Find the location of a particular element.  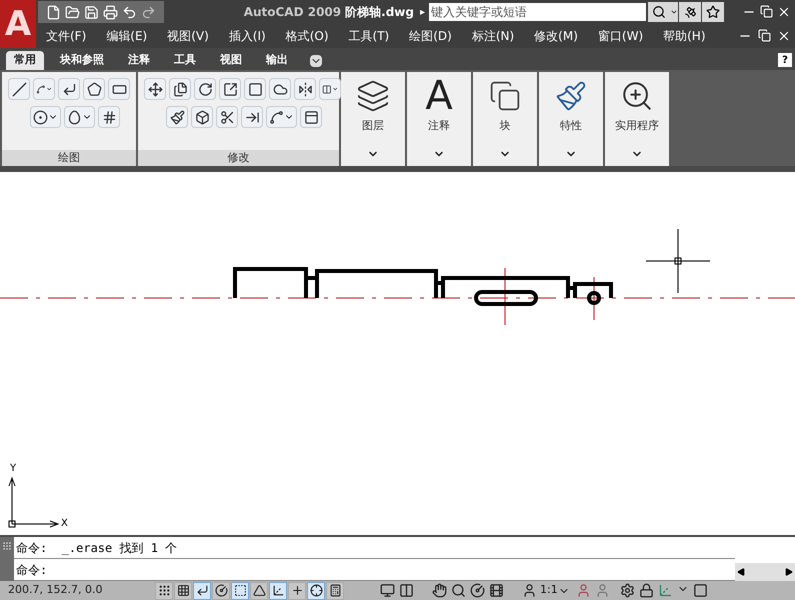

save-icon is located at coordinates (91, 12).